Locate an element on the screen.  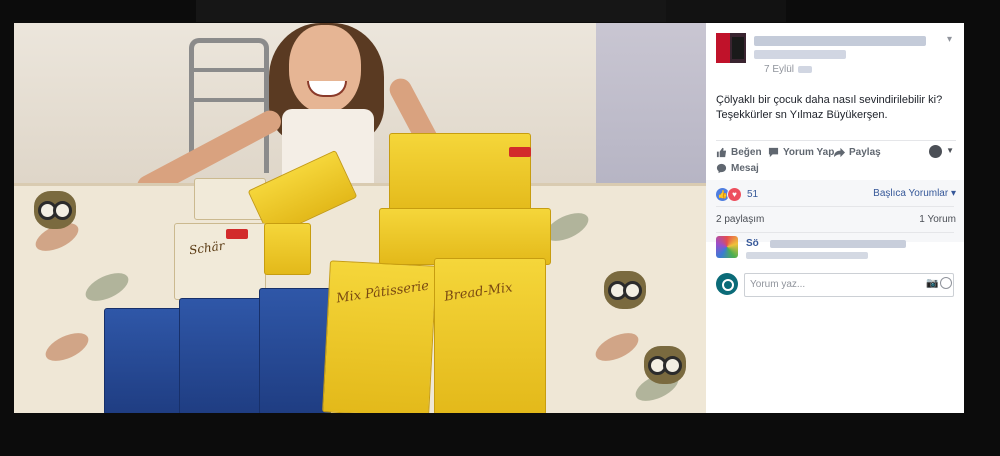
love-reaction-icon: ♥ is located at coordinates (734, 194).